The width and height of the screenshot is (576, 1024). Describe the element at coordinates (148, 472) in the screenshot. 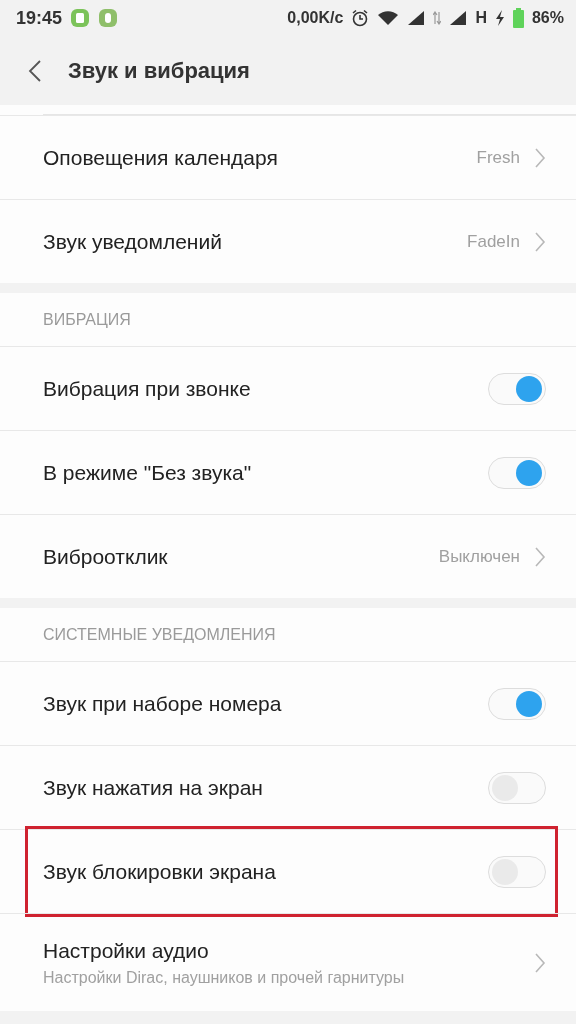

I see `setting-title: В режиме "Без звука"` at that location.